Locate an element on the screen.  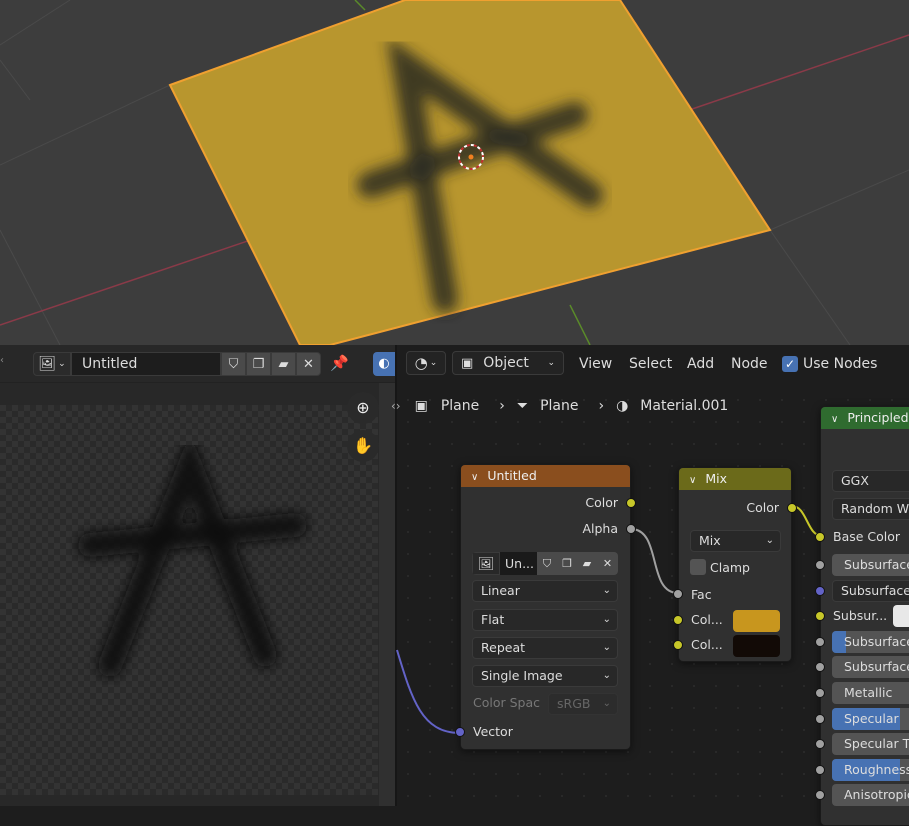
property-field: Specular Tint is located at coordinates (870, 744).